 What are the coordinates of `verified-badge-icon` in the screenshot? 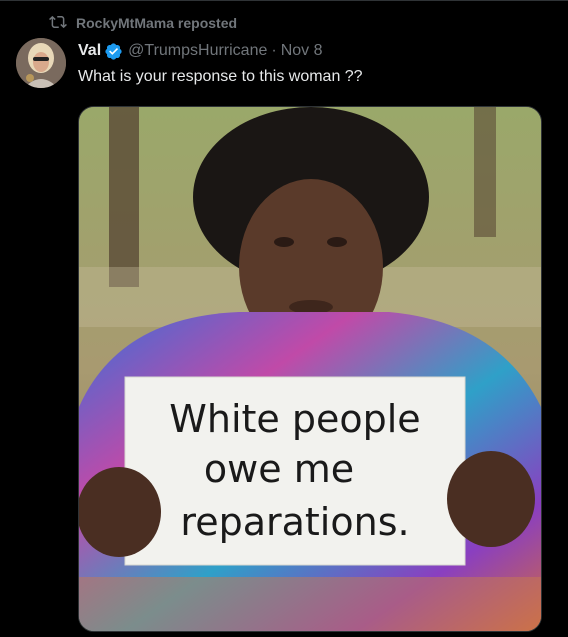 It's located at (113, 51).